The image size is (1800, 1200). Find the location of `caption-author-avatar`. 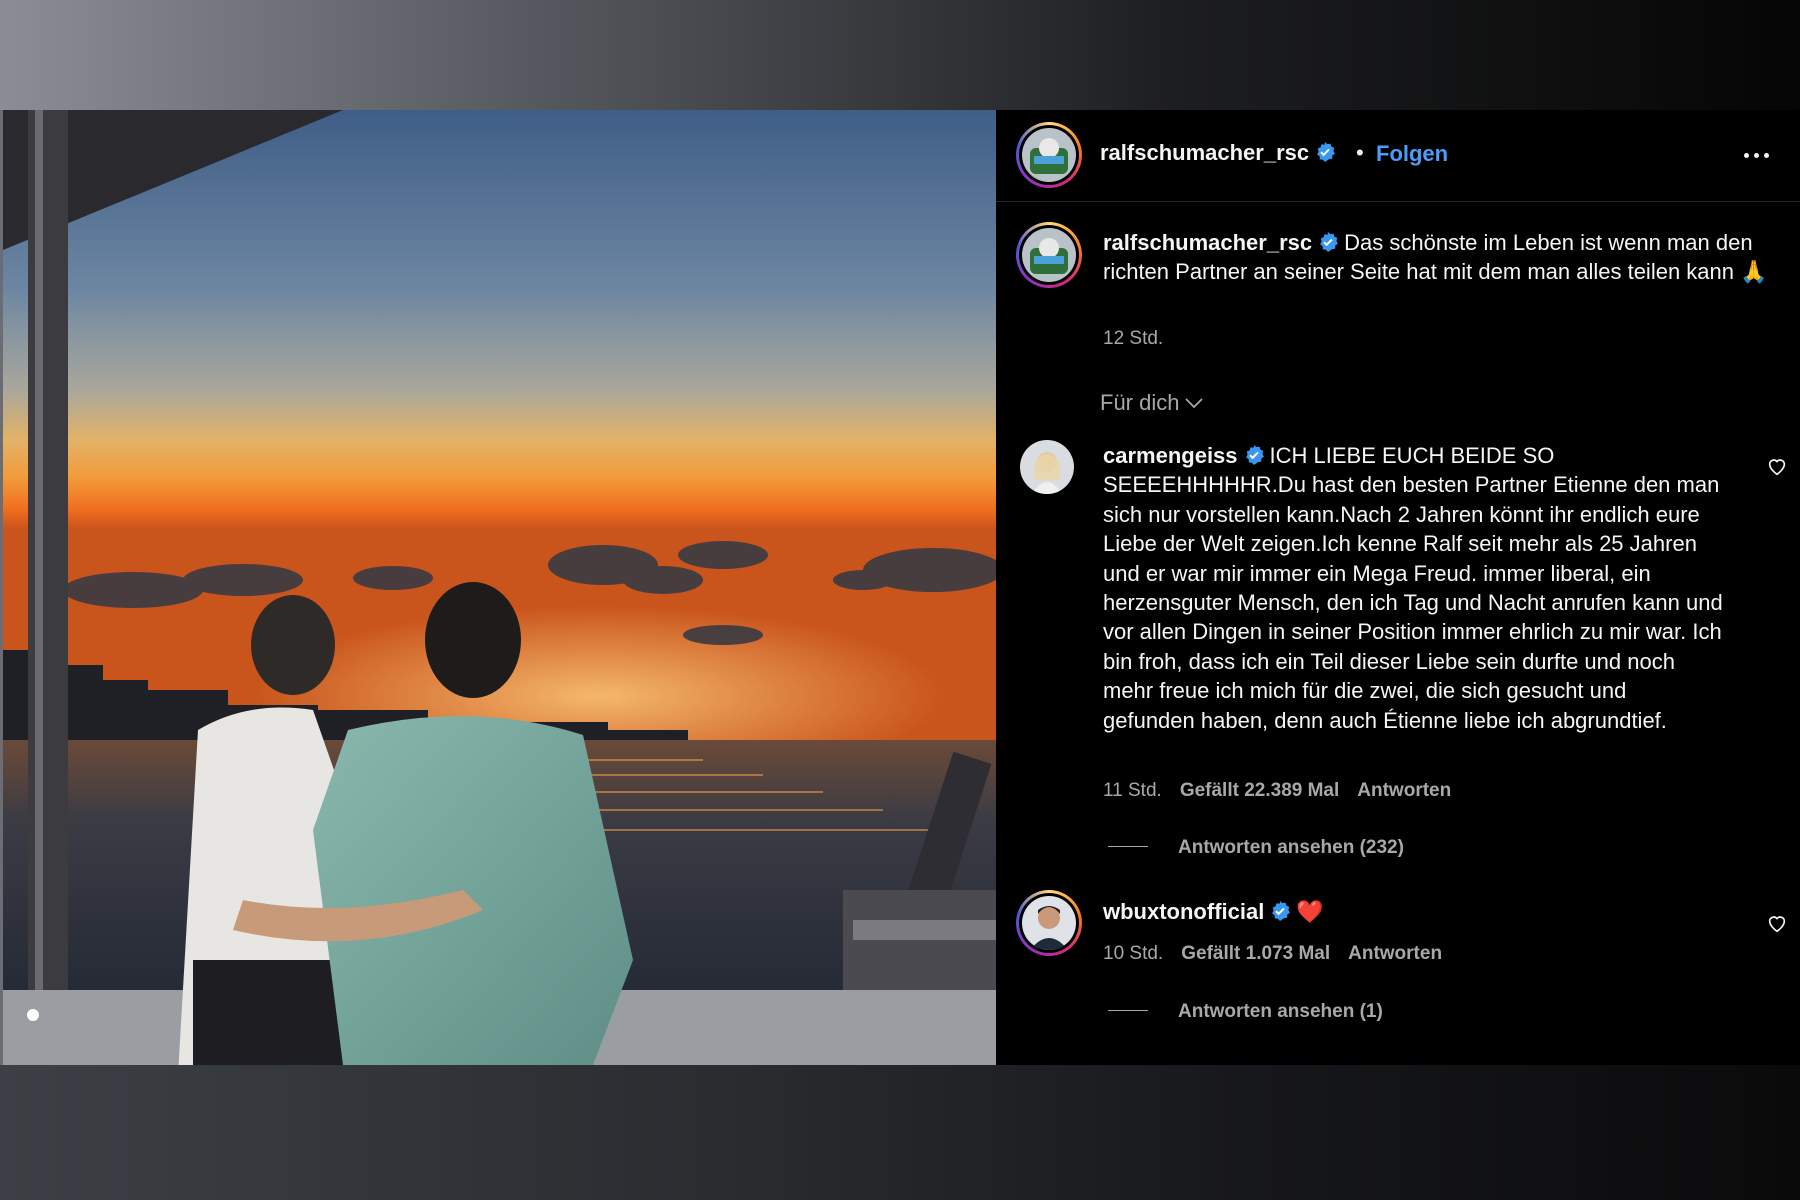

caption-author-avatar is located at coordinates (1049, 255).